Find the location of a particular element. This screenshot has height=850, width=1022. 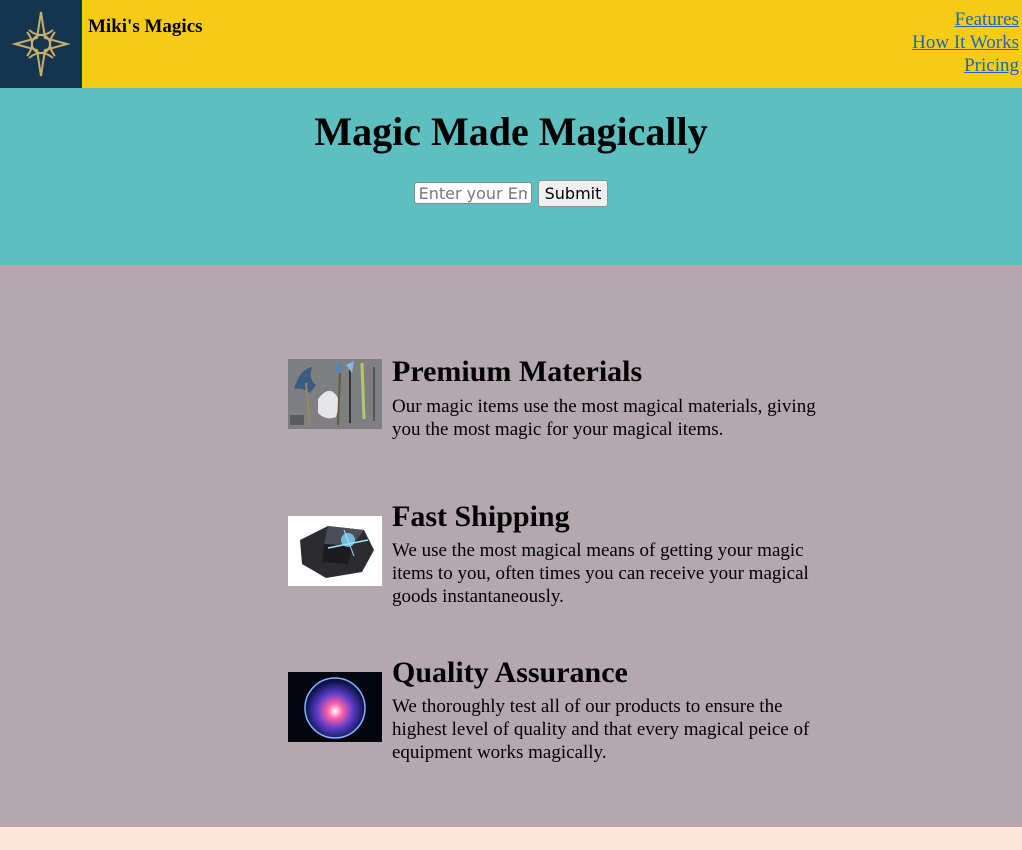

weapons-image is located at coordinates (335, 394).